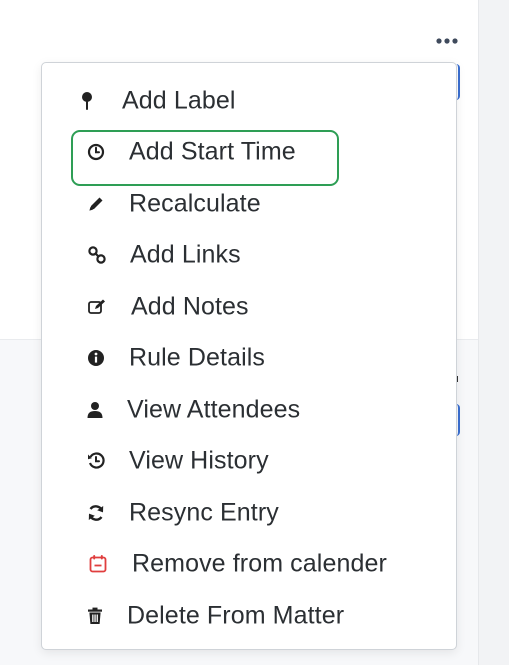 The width and height of the screenshot is (509, 665). I want to click on info-circle-icon, so click(96, 358).